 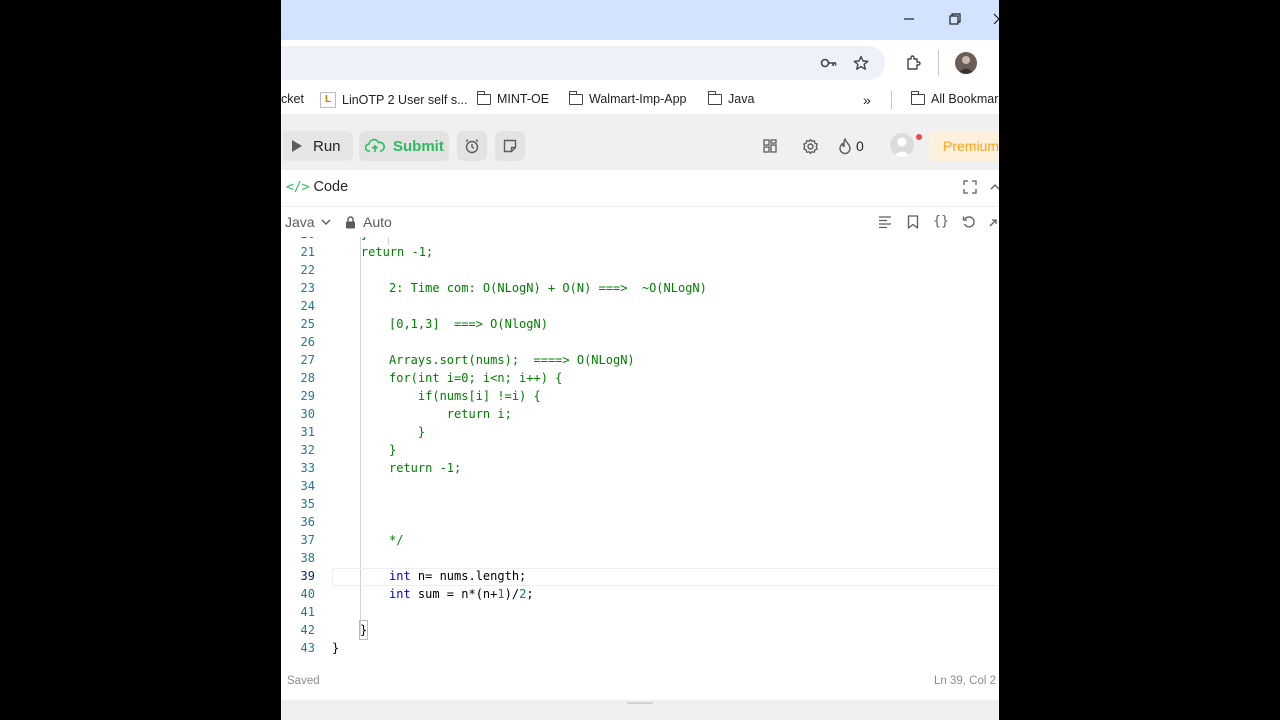 What do you see at coordinates (406, 414) in the screenshot?
I see `code-line: 30 return i;` at bounding box center [406, 414].